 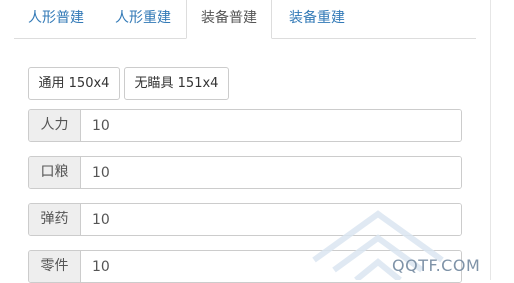 What do you see at coordinates (55, 219) in the screenshot?
I see `ammo-label: 弹药` at bounding box center [55, 219].